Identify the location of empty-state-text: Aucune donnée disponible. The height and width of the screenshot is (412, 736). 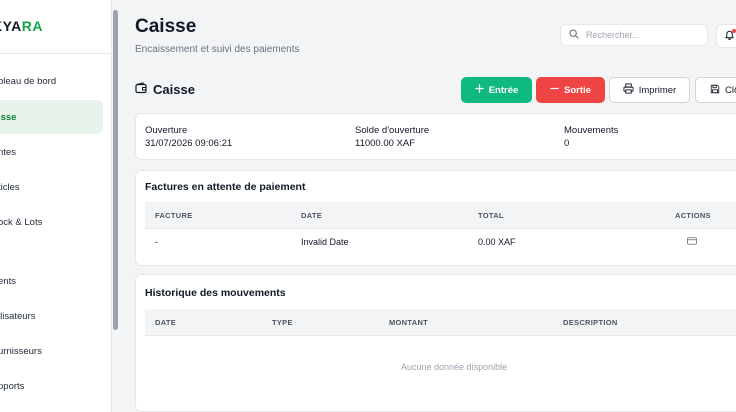
(454, 367).